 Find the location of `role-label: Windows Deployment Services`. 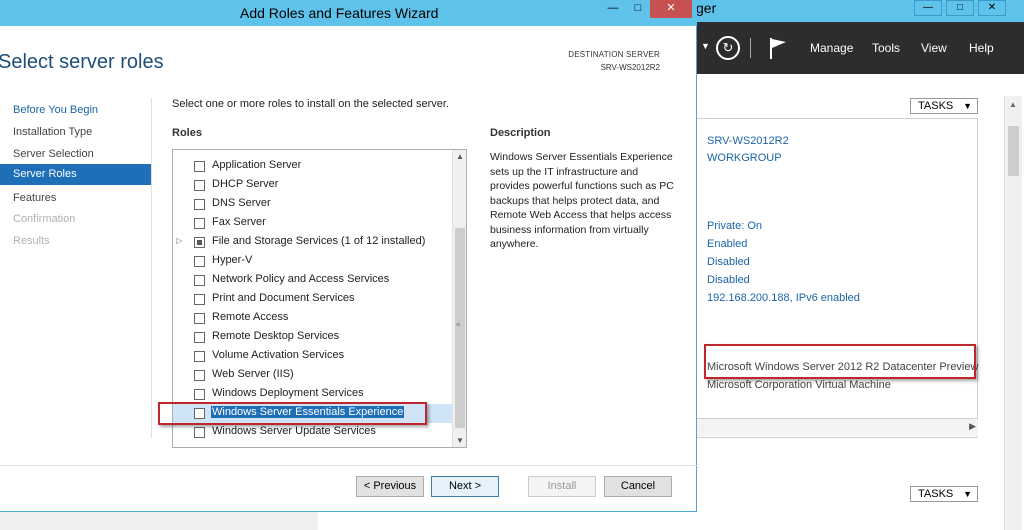

role-label: Windows Deployment Services is located at coordinates (288, 393).